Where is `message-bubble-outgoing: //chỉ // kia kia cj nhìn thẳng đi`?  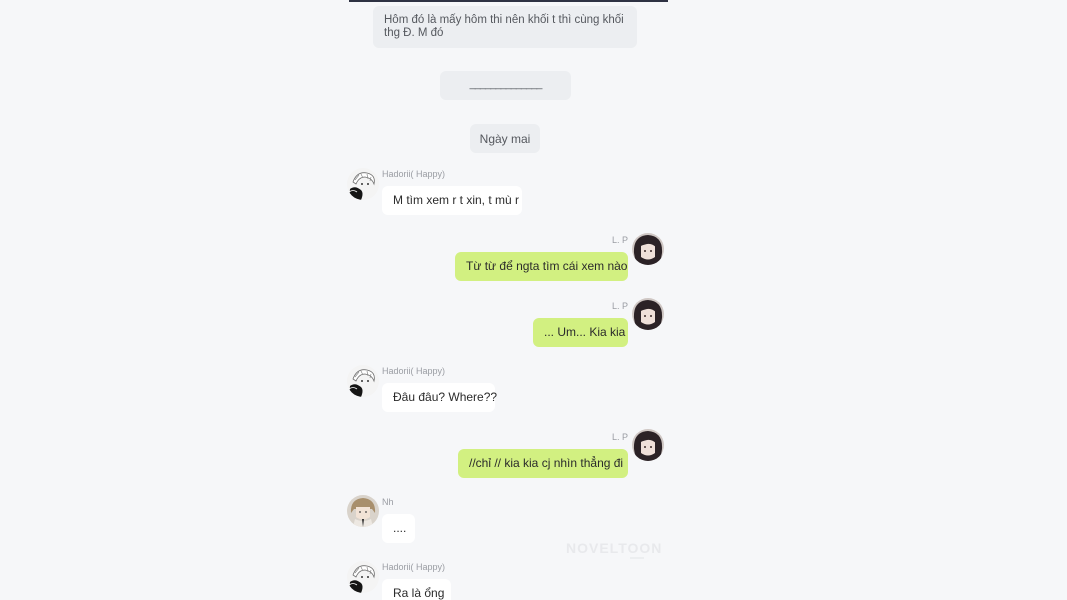 message-bubble-outgoing: //chỉ // kia kia cj nhìn thẳng đi is located at coordinates (543, 463).